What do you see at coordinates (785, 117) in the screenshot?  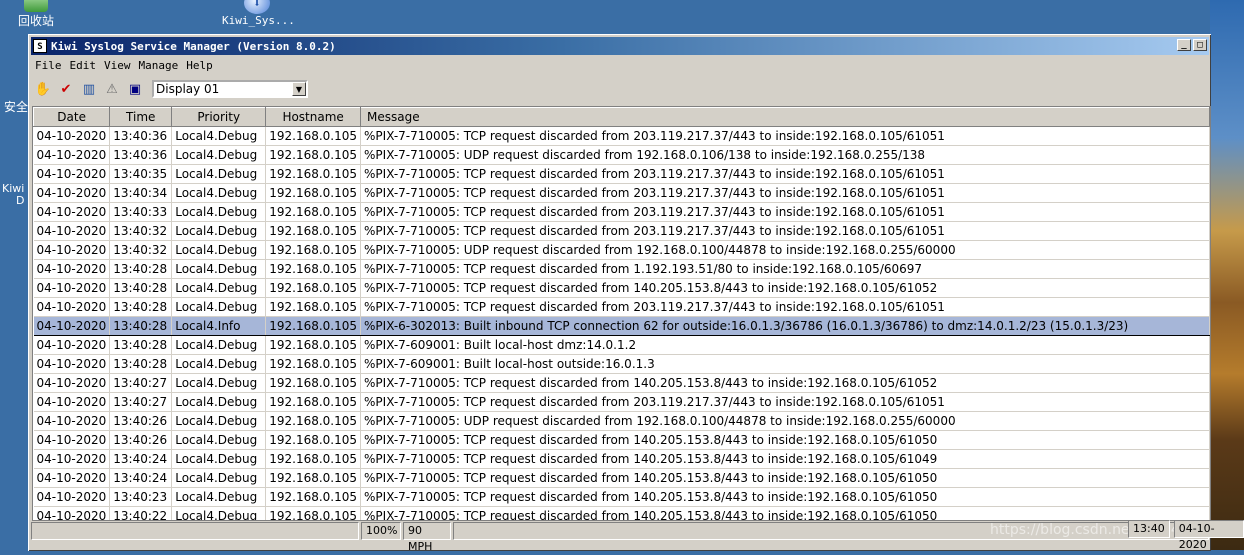 I see `column-header-message: Message` at bounding box center [785, 117].